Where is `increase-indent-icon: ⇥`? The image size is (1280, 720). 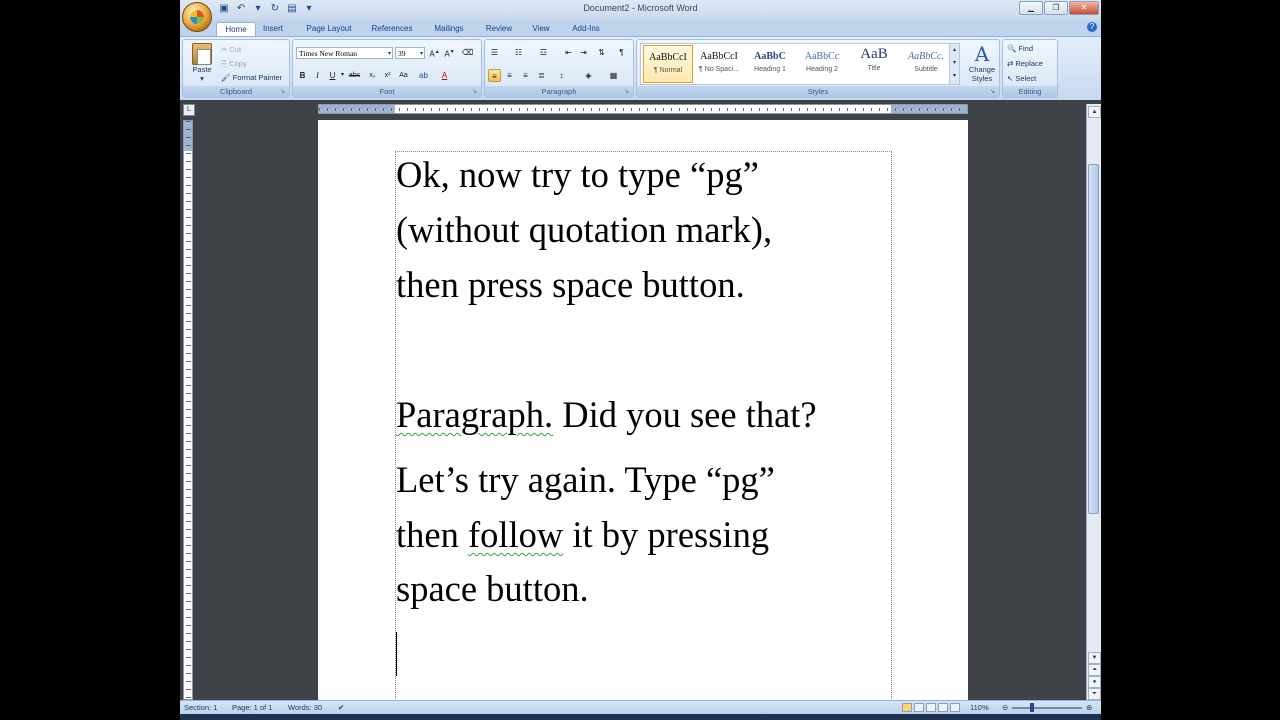 increase-indent-icon: ⇥ is located at coordinates (583, 52).